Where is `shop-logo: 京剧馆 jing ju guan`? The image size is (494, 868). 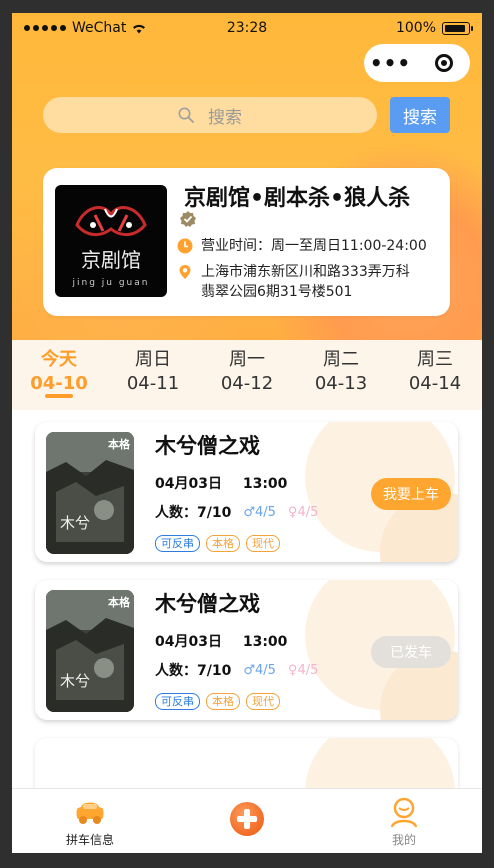
shop-logo: 京剧馆 jing ju guan is located at coordinates (111, 241).